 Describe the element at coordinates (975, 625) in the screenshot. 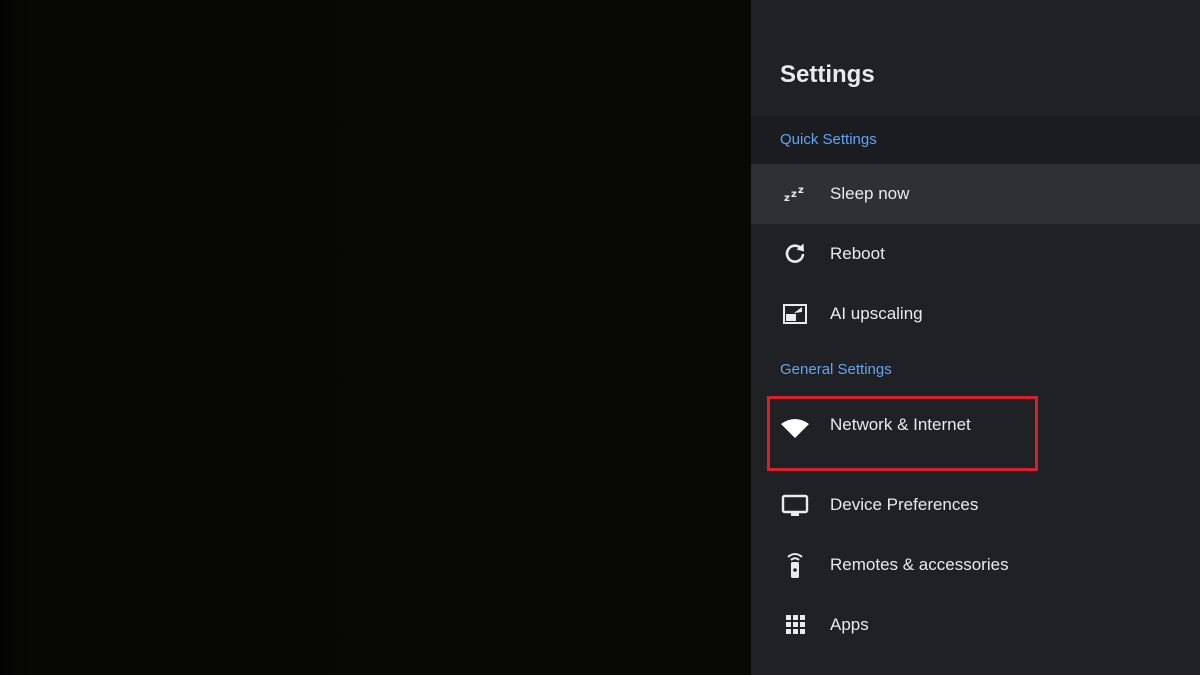

I see `menu-item-apps: Apps` at that location.